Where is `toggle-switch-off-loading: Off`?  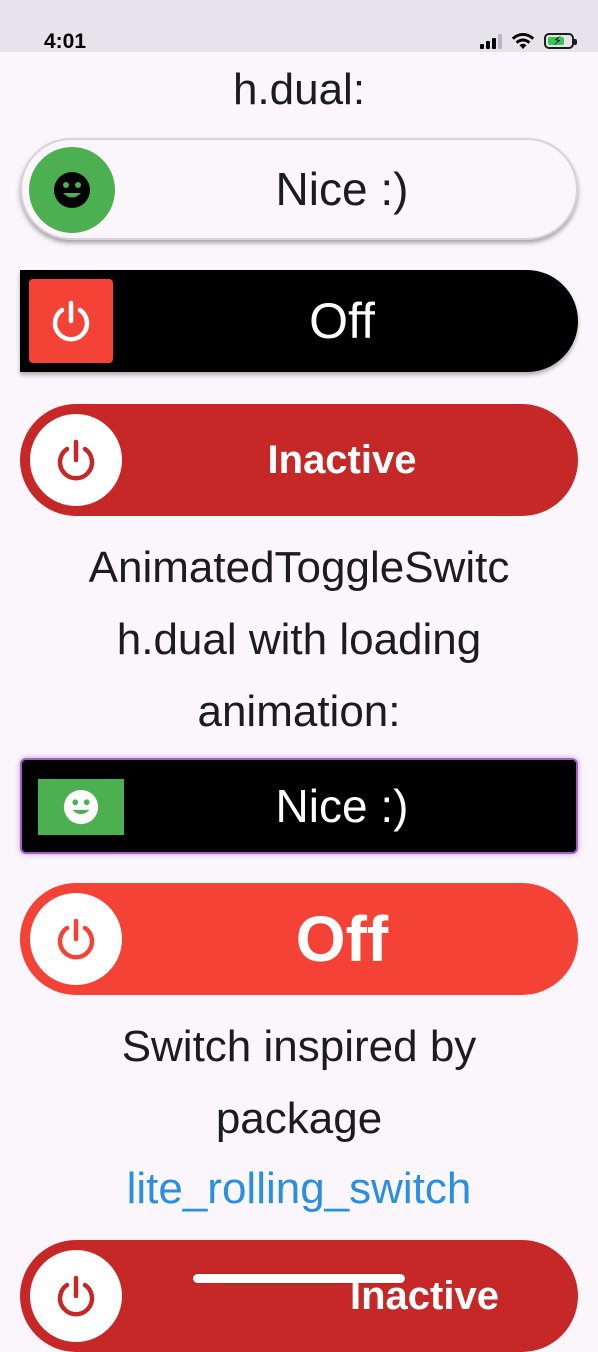
toggle-switch-off-loading: Off is located at coordinates (299, 939).